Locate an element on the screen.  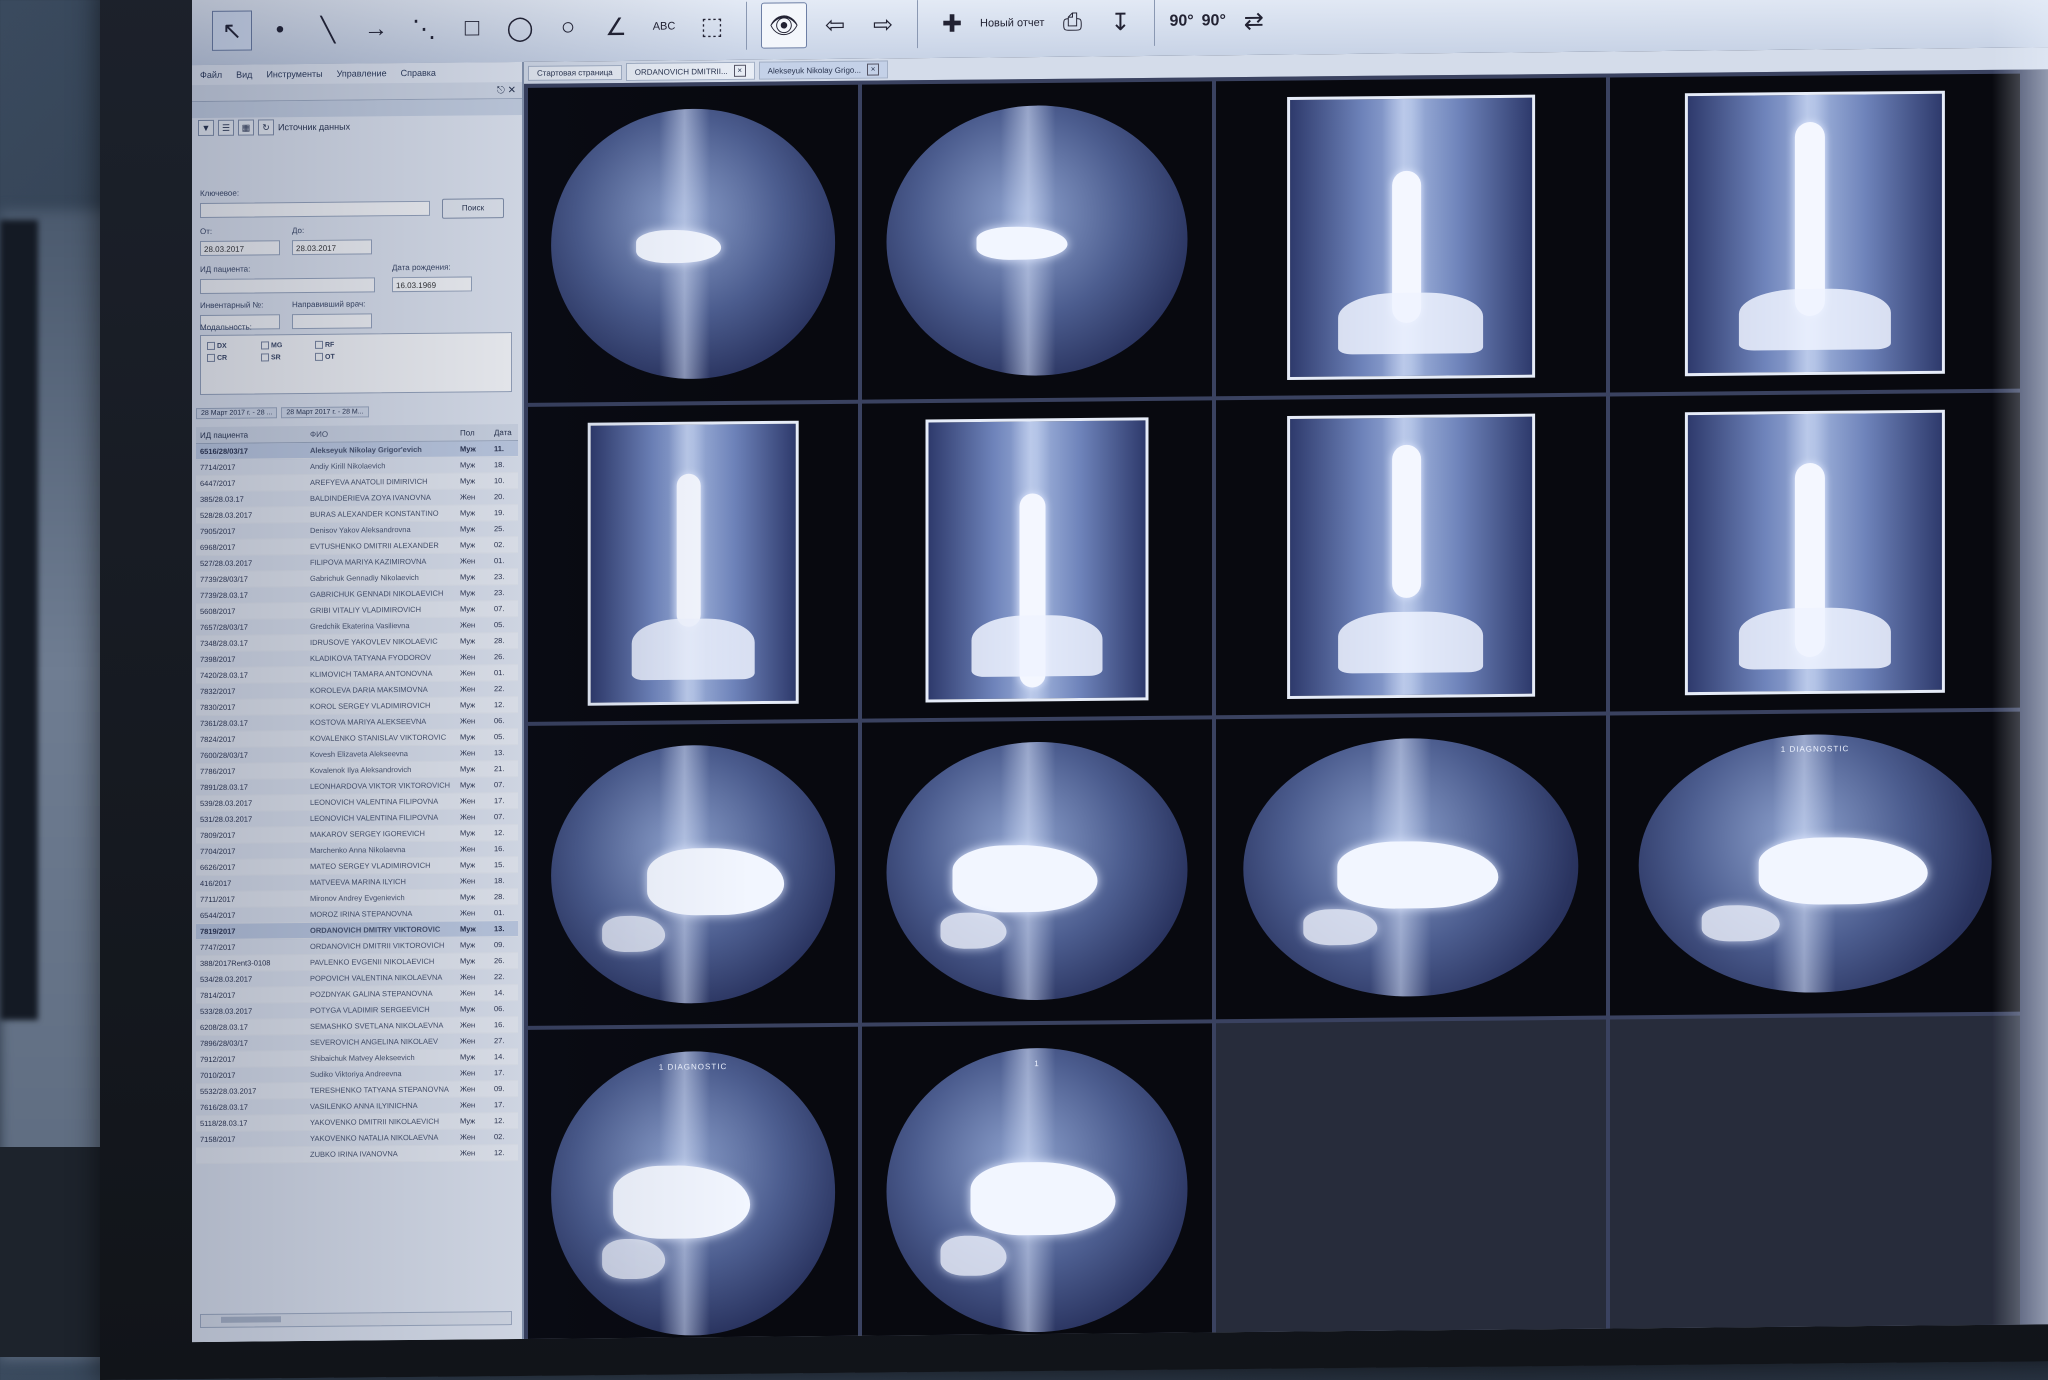
modality-mg-checkbox: MG is located at coordinates (271, 345).